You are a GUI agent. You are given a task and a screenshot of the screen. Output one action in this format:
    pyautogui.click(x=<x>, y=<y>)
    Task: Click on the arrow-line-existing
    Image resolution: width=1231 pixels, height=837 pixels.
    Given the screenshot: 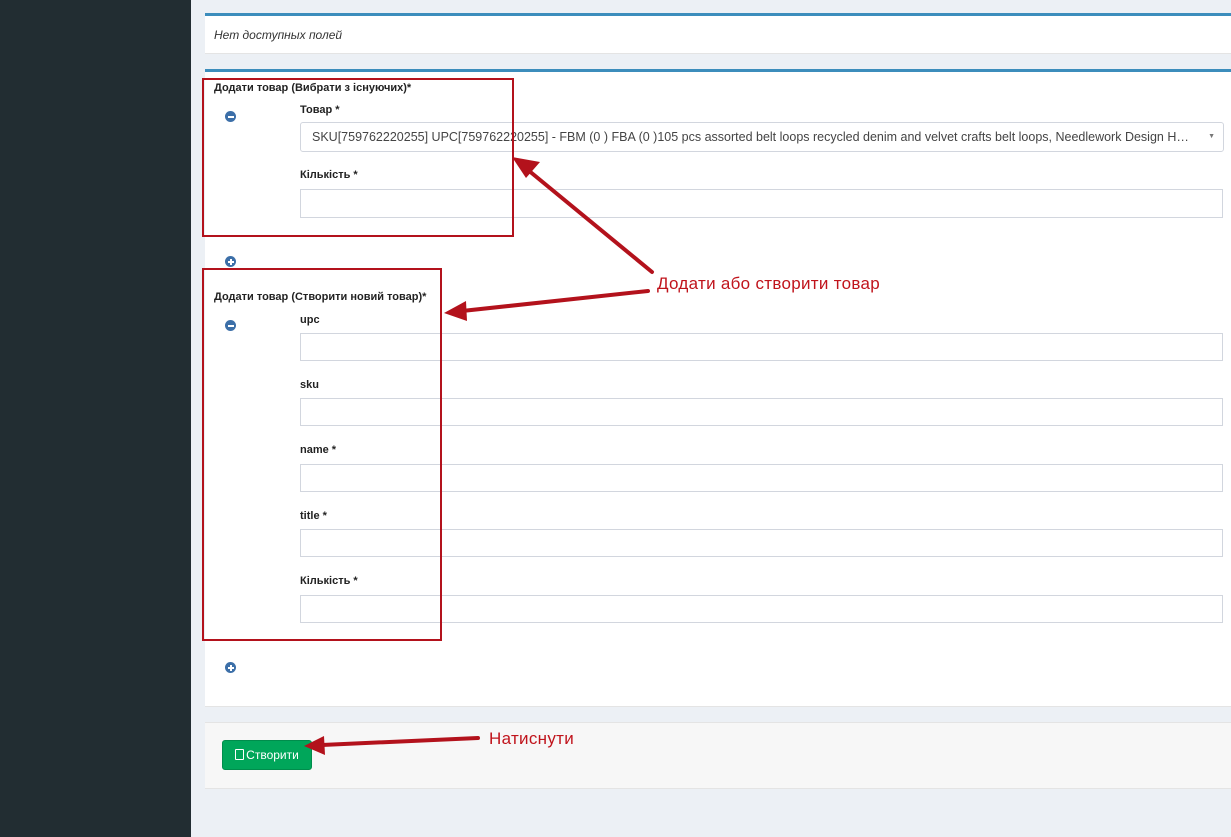 What is the action you would take?
    pyautogui.click(x=590, y=221)
    